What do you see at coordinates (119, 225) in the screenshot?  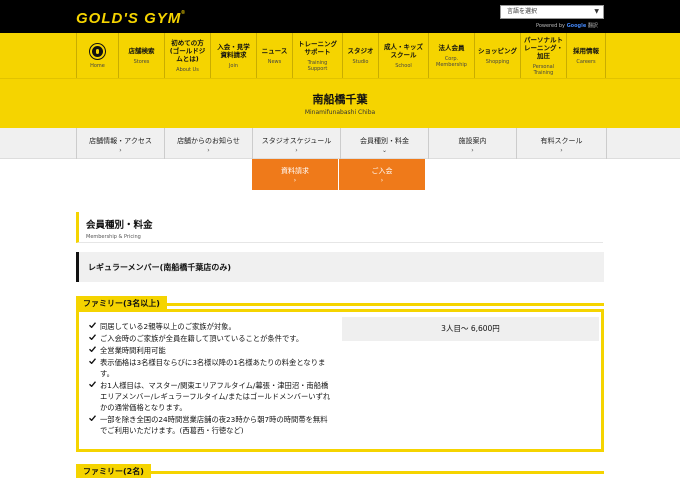 I see `section-title: 会員種別・料金` at bounding box center [119, 225].